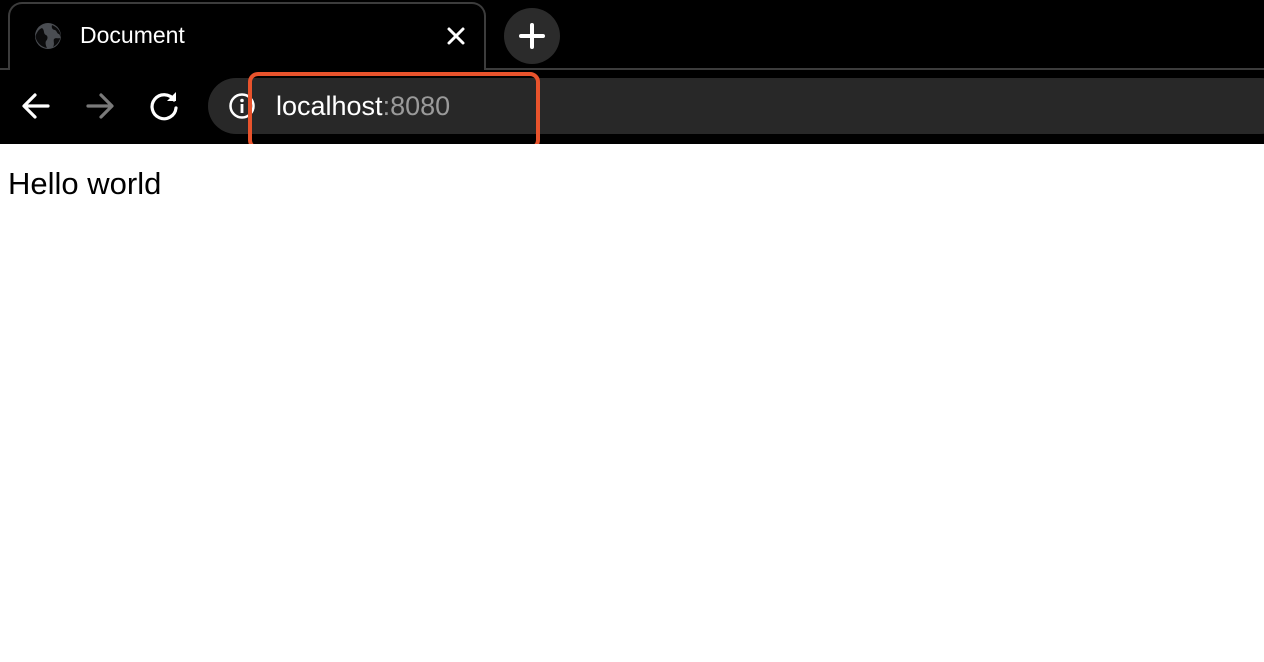 Image resolution: width=1264 pixels, height=662 pixels. Describe the element at coordinates (736, 106) in the screenshot. I see `address-bar: localhost:8080` at that location.